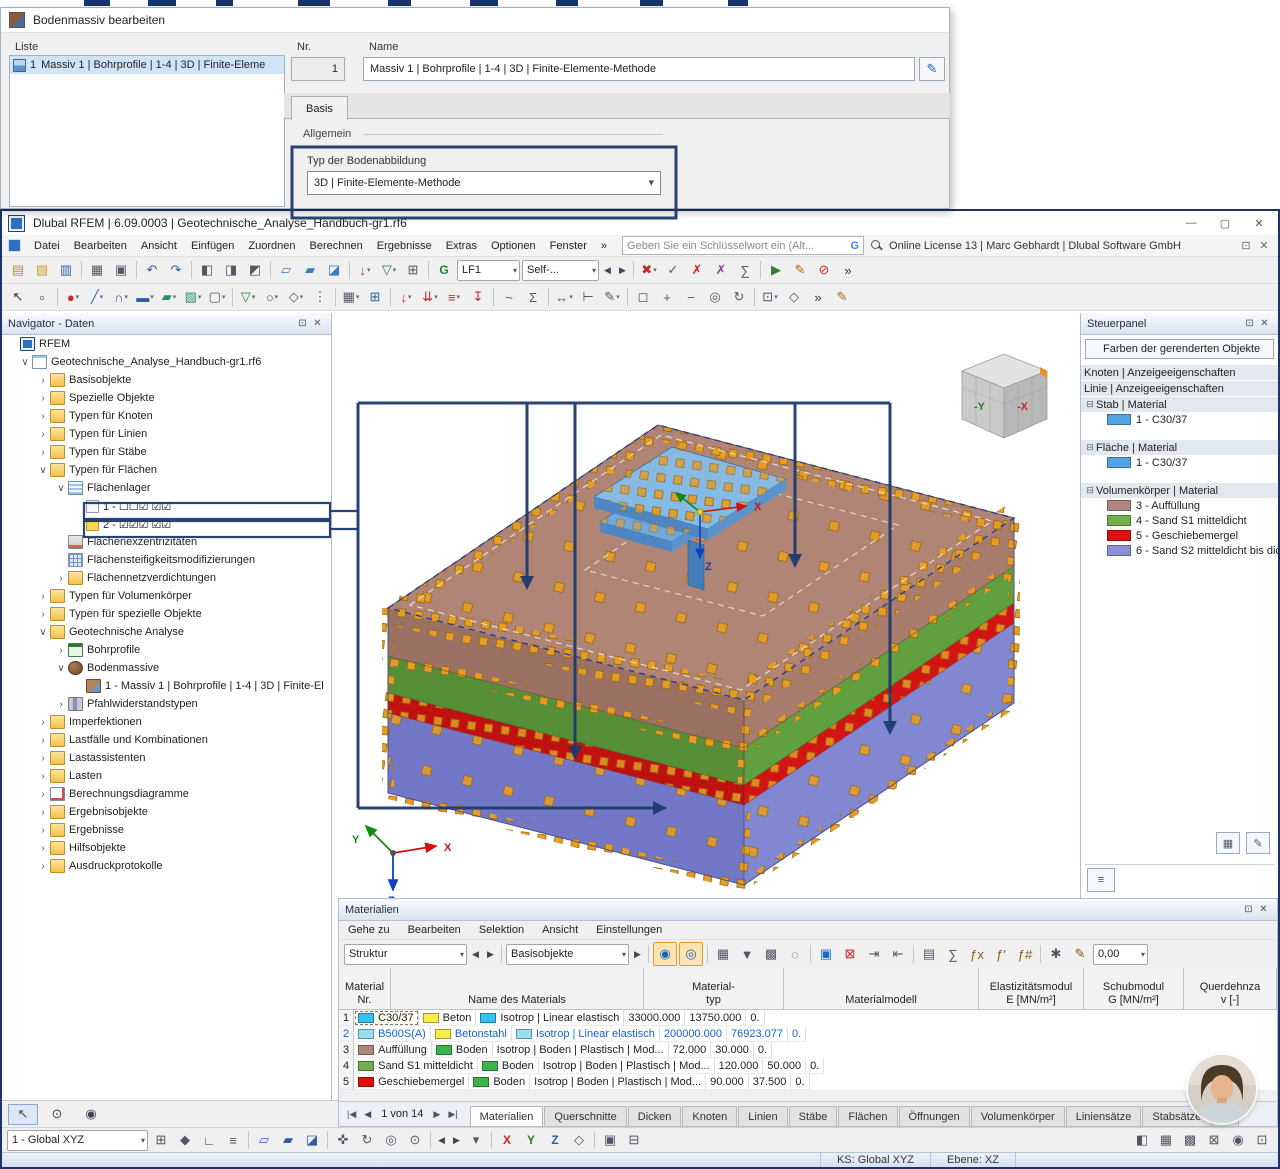 This screenshot has width=1280, height=1169. I want to click on coordinate-system-status: KS: Global XYZ, so click(874, 1160).